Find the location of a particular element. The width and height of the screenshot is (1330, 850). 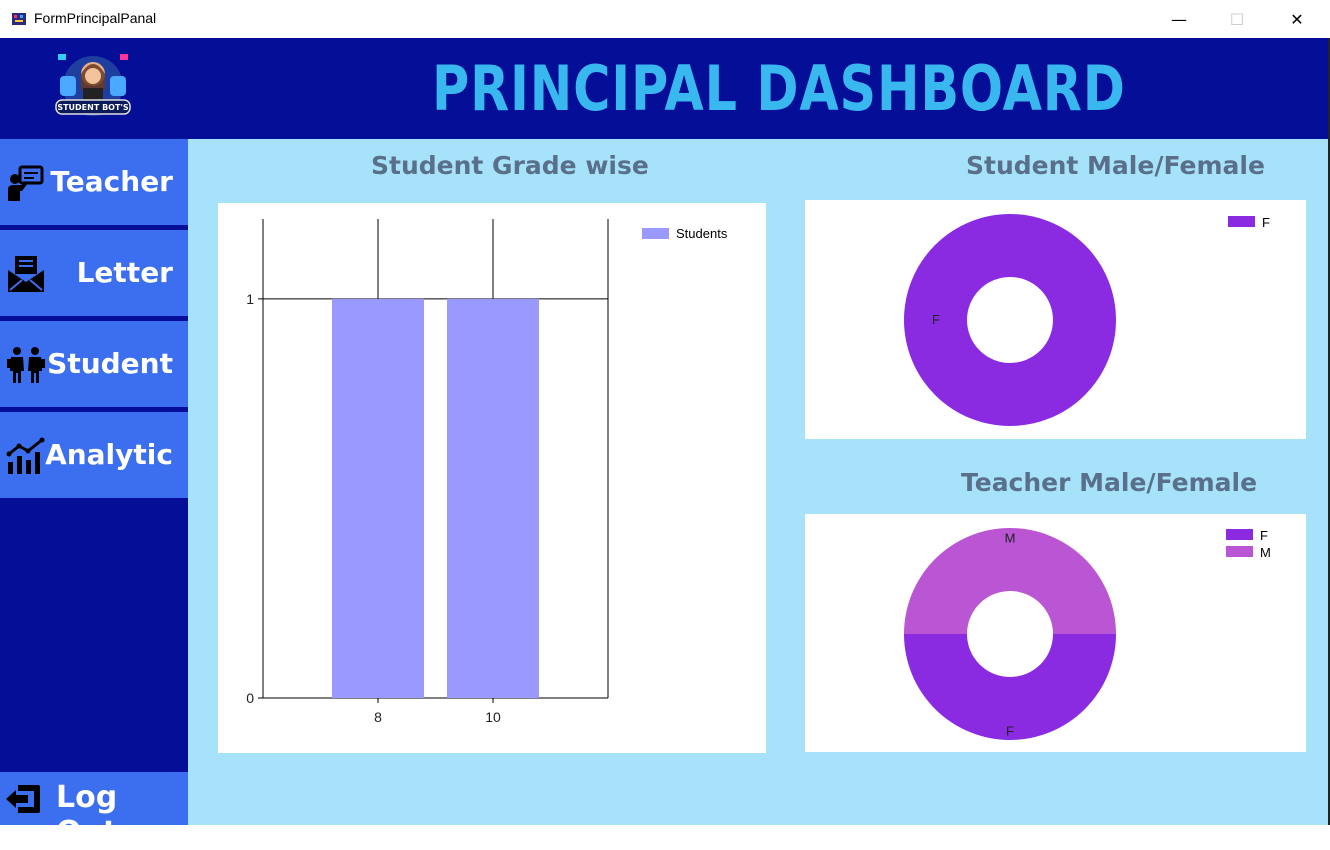

sidebar-item-label: Analytic is located at coordinates (109, 454).